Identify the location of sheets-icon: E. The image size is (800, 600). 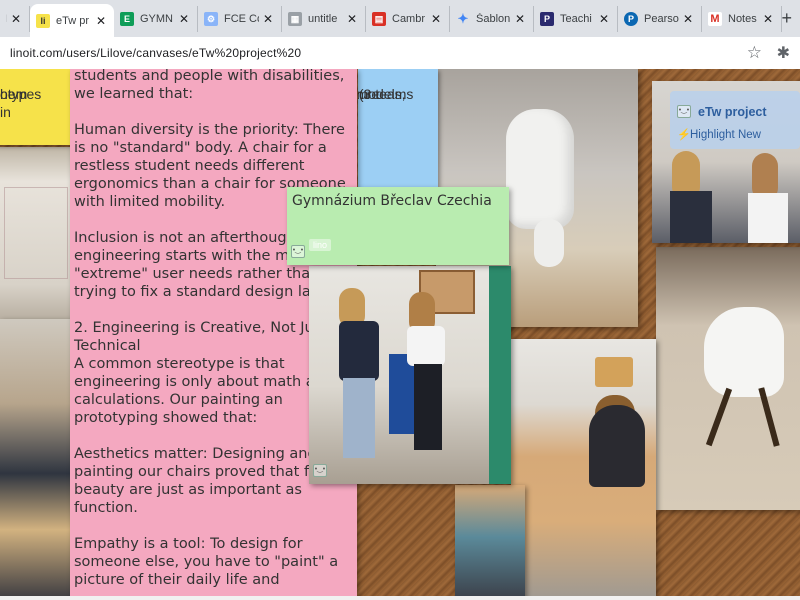
(127, 19).